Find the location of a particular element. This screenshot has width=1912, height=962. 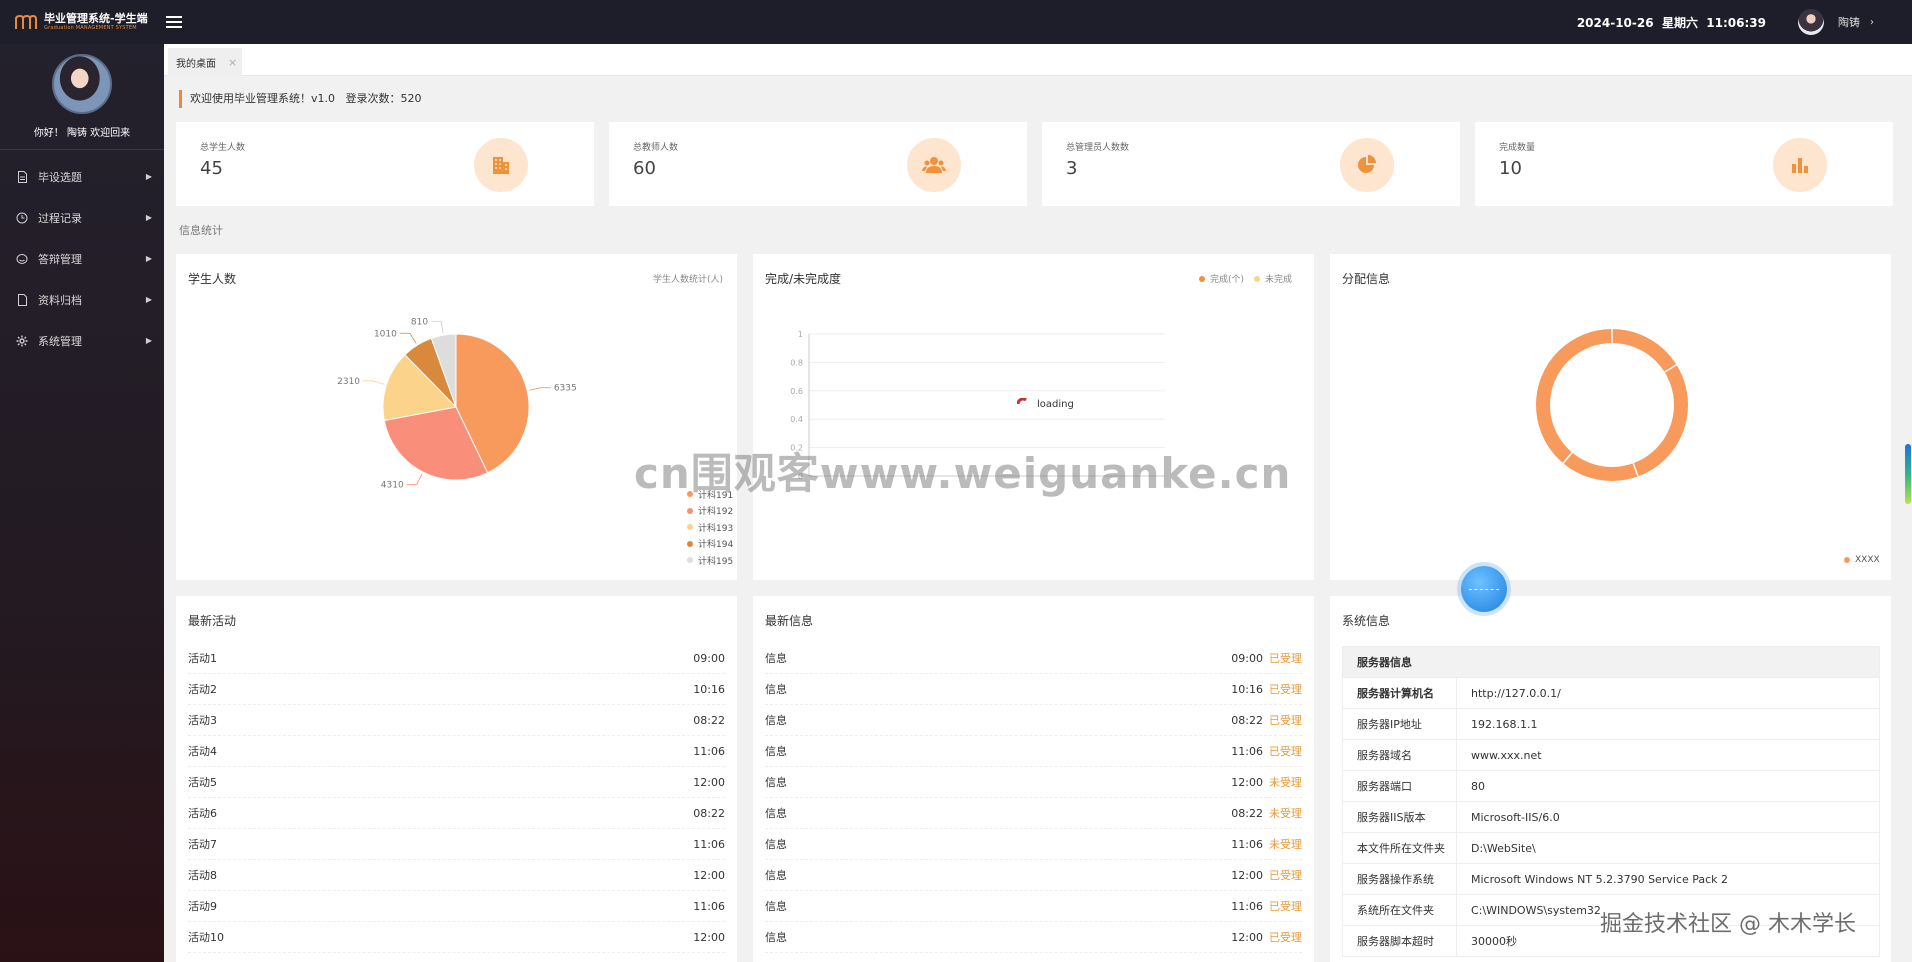

legend-label: 计科191 is located at coordinates (716, 495).